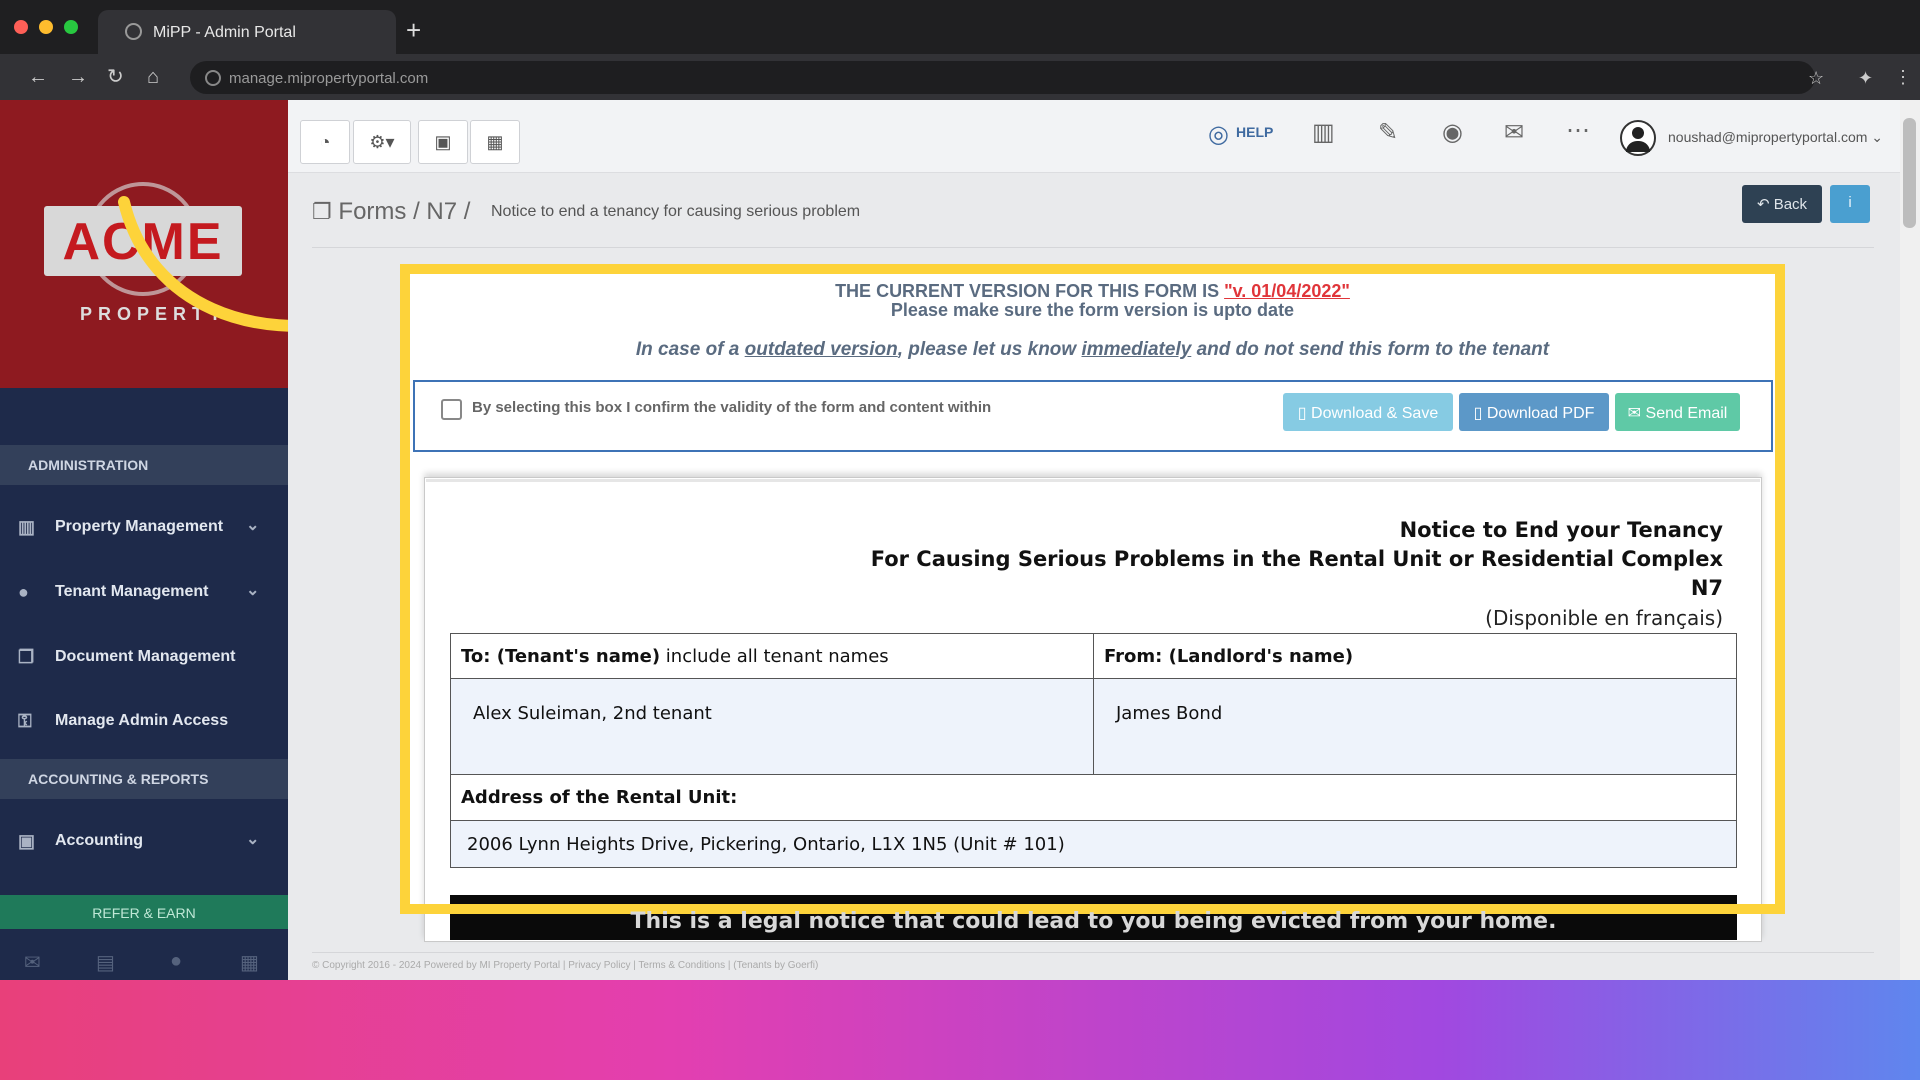 The image size is (1920, 1080). Describe the element at coordinates (1287, 291) in the screenshot. I see `version-link: "v. 01/04/2022"` at that location.